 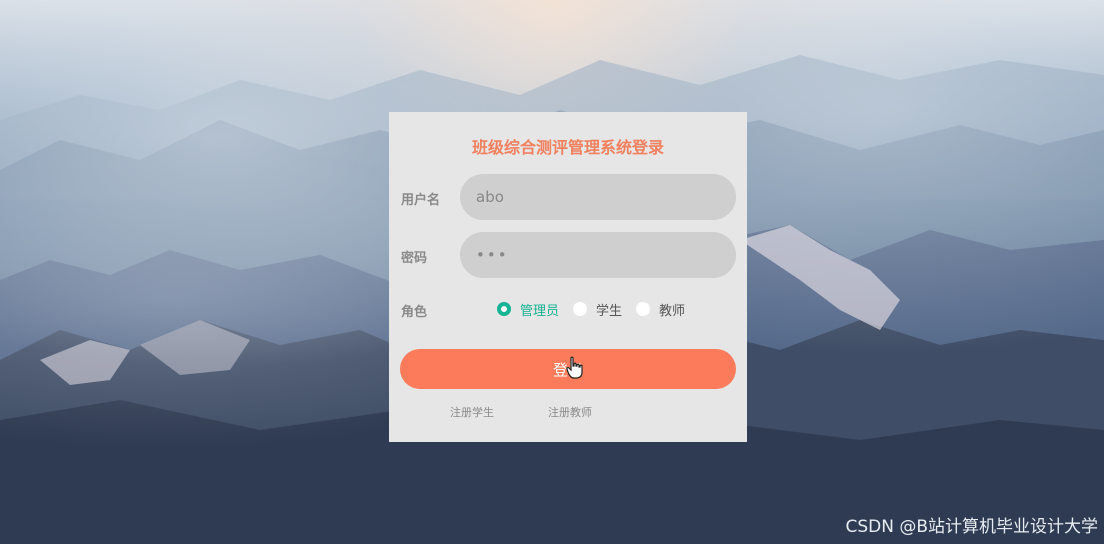 What do you see at coordinates (567, 147) in the screenshot?
I see `login-title: 班级综合测评管理系统登录` at bounding box center [567, 147].